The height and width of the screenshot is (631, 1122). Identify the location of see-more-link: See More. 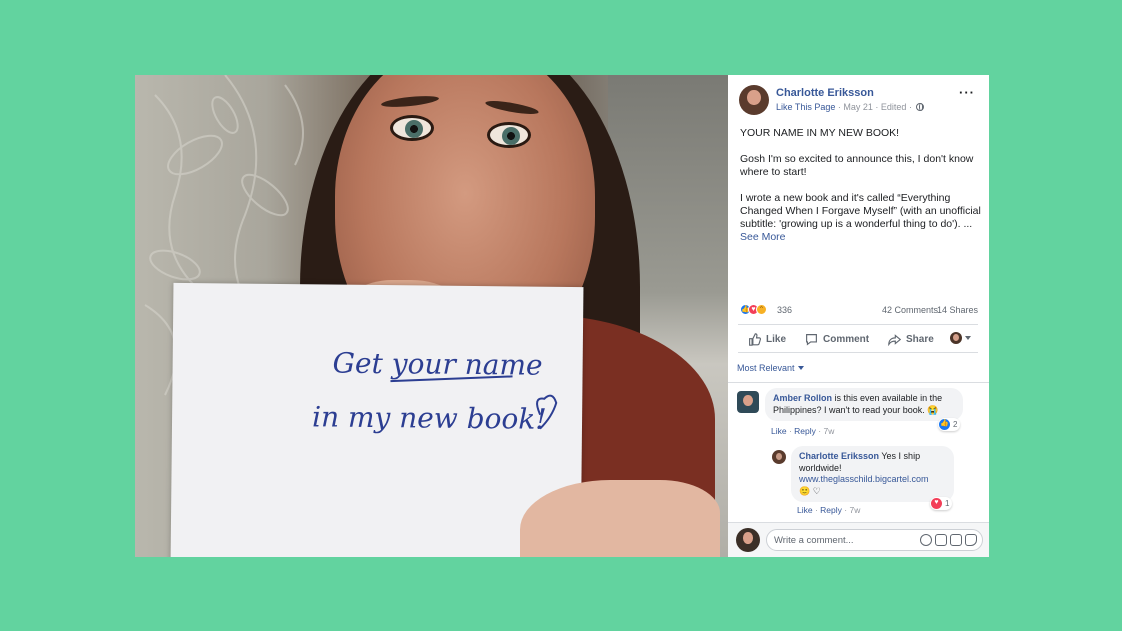
(763, 237).